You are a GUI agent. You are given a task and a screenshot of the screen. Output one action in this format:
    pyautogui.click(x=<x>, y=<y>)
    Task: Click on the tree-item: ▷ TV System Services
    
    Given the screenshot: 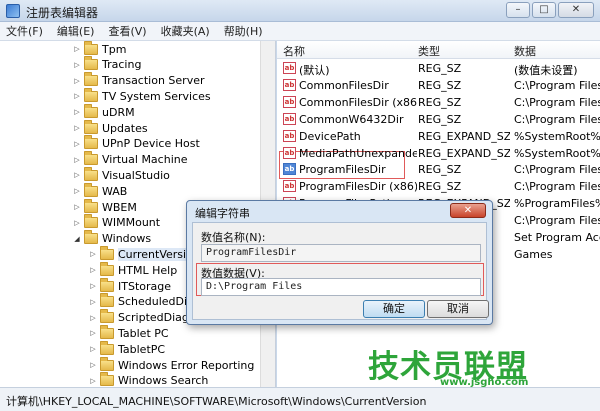 What is the action you would take?
    pyautogui.click(x=141, y=95)
    